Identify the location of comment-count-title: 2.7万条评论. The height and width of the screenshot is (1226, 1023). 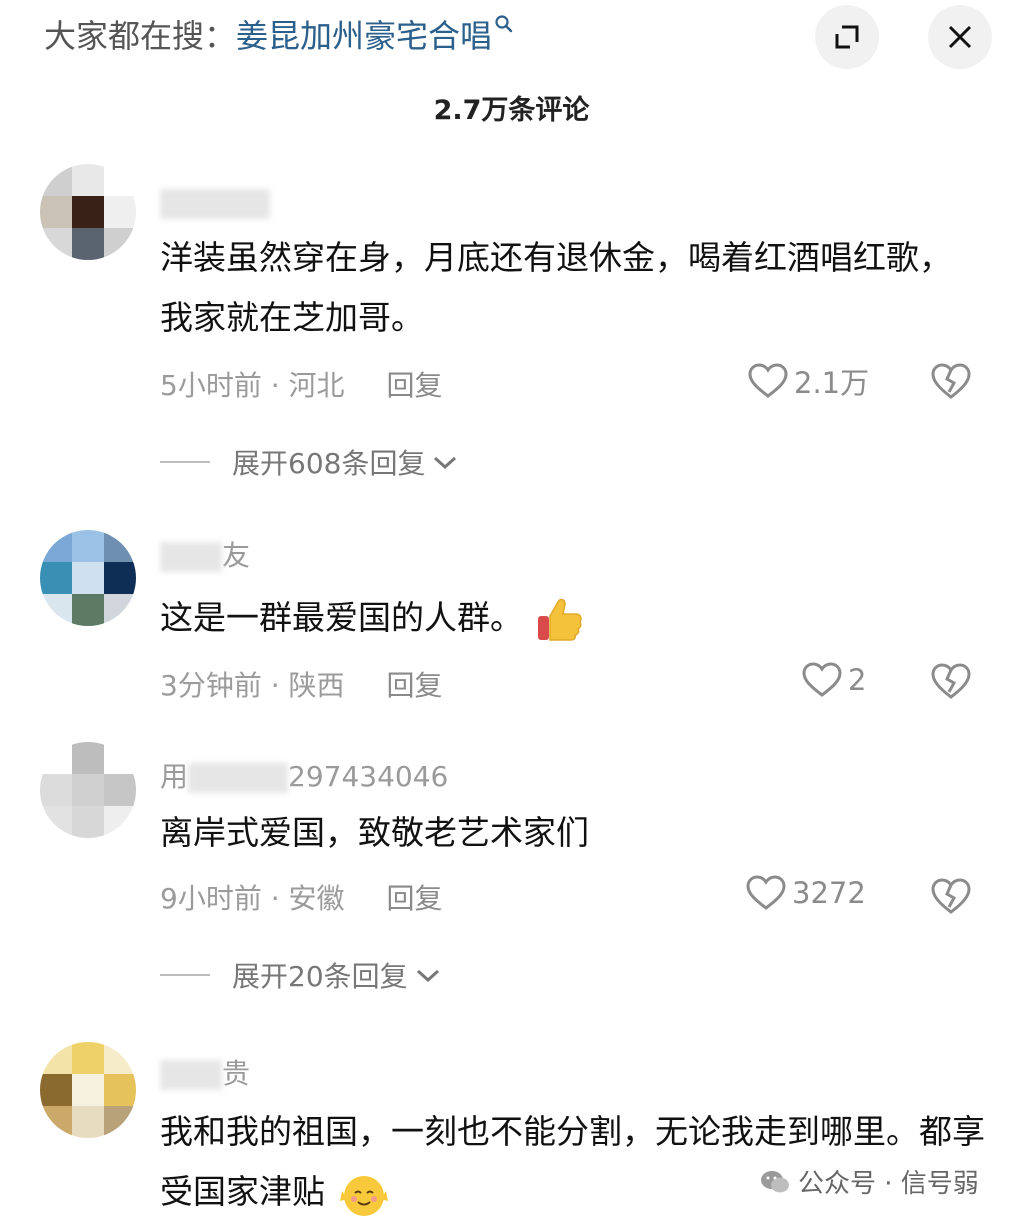
(511, 110).